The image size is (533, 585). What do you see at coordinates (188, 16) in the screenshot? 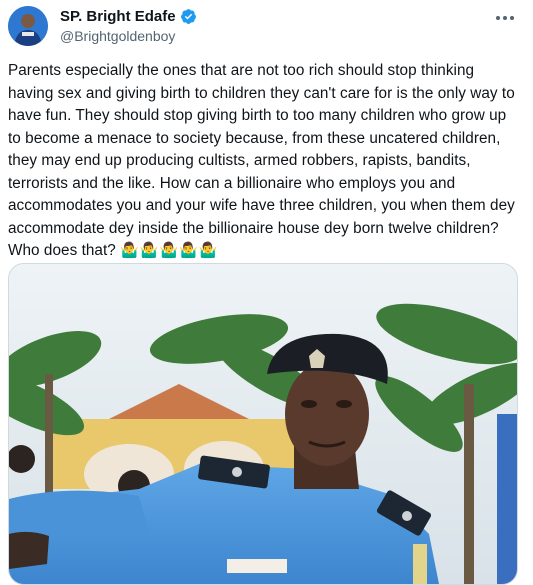
I see `verified-badge-icon` at bounding box center [188, 16].